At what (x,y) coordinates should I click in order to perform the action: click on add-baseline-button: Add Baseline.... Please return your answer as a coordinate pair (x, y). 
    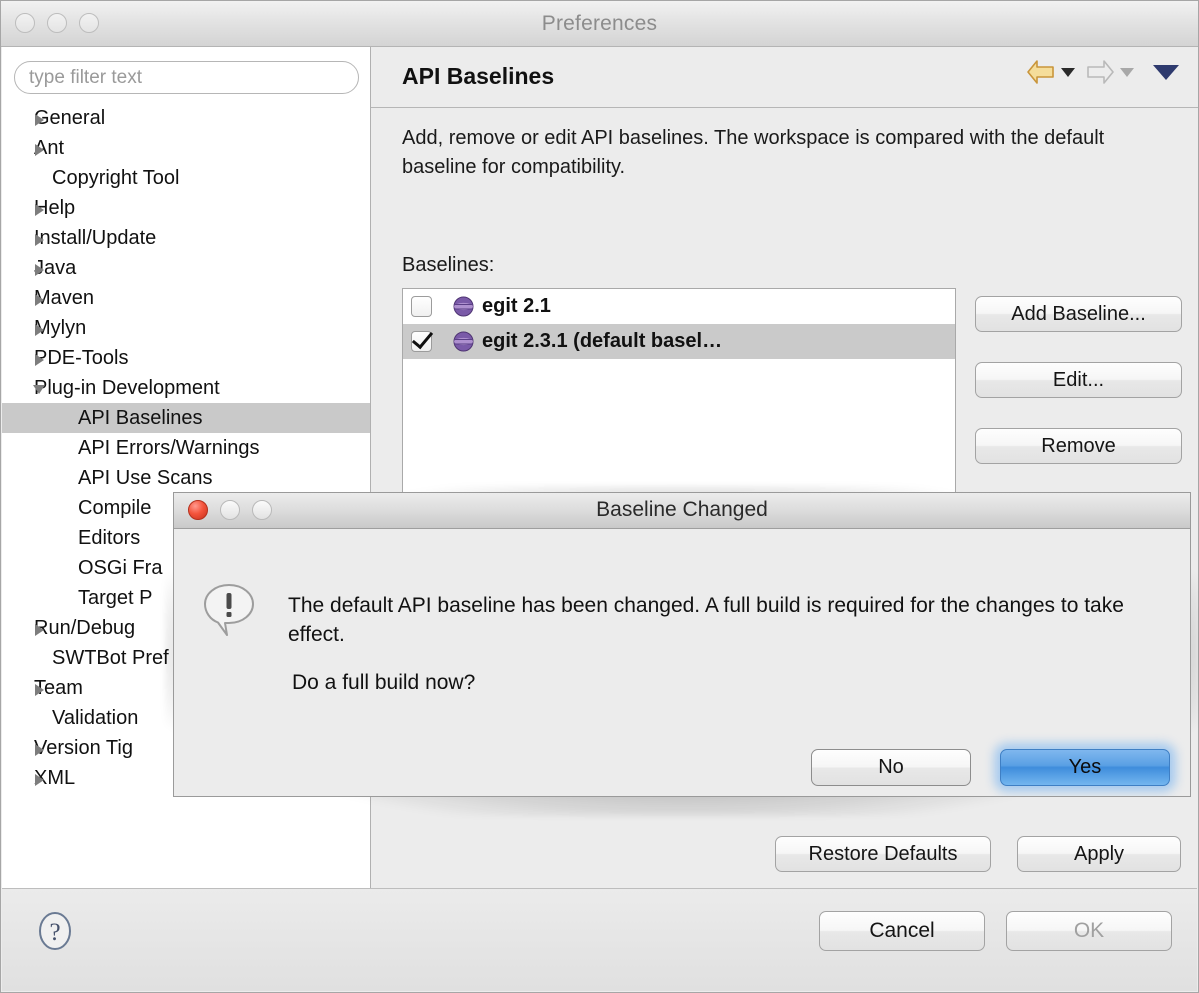
    Looking at the image, I should click on (1078, 314).